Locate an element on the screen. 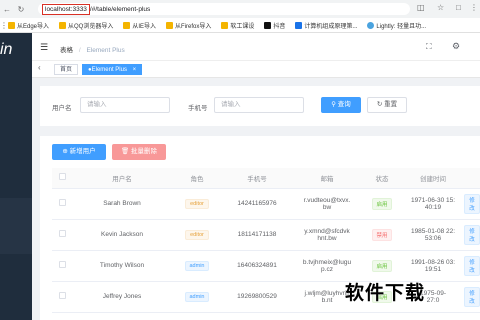 This screenshot has height=320, width=480. bookmark-douyin: 抖音 is located at coordinates (274, 25).